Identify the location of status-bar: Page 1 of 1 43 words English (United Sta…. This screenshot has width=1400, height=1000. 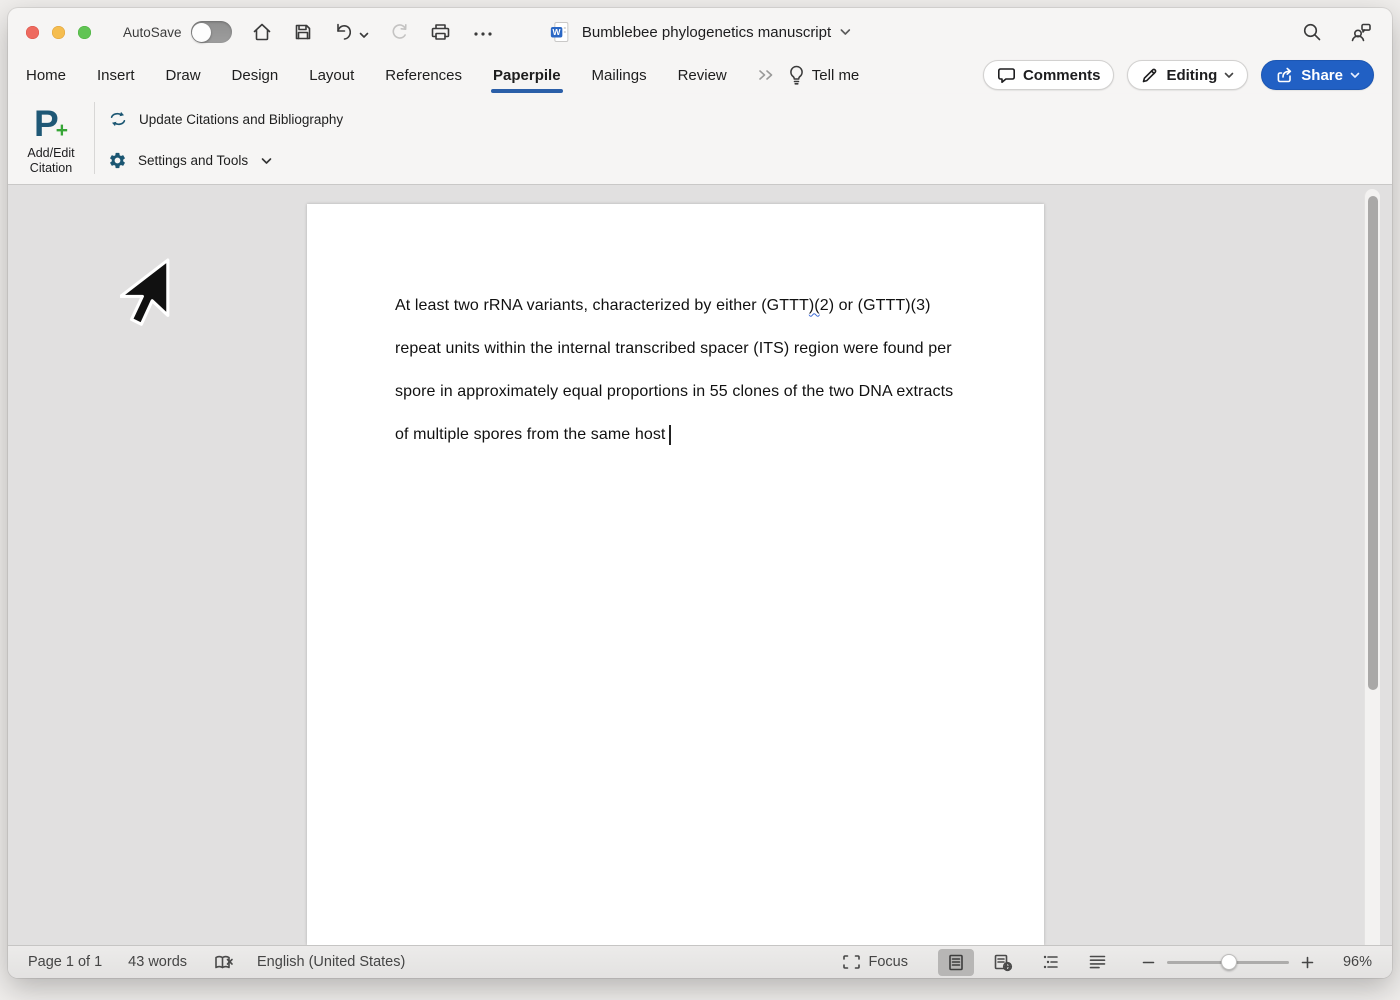
(700, 961).